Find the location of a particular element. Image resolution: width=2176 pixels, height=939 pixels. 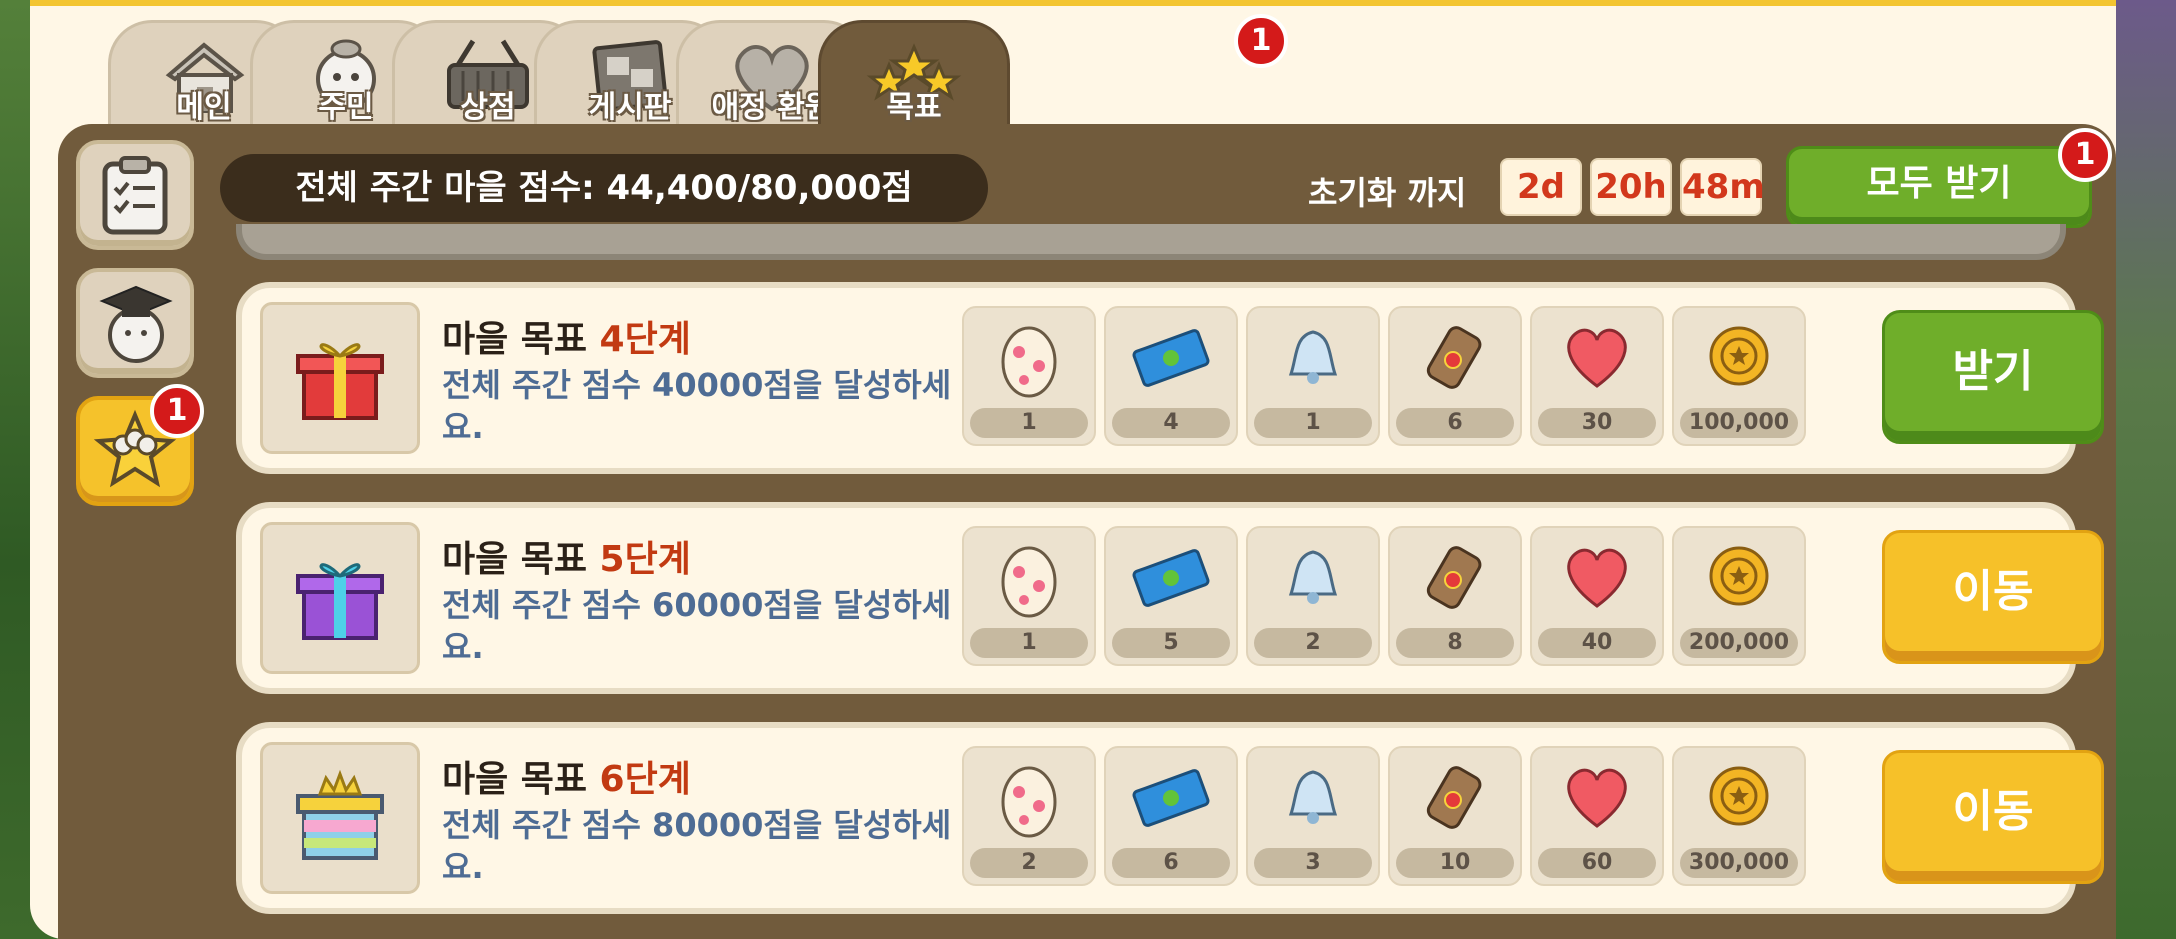

reset-countdown-label: 초기화 까지 is located at coordinates (1387, 193).